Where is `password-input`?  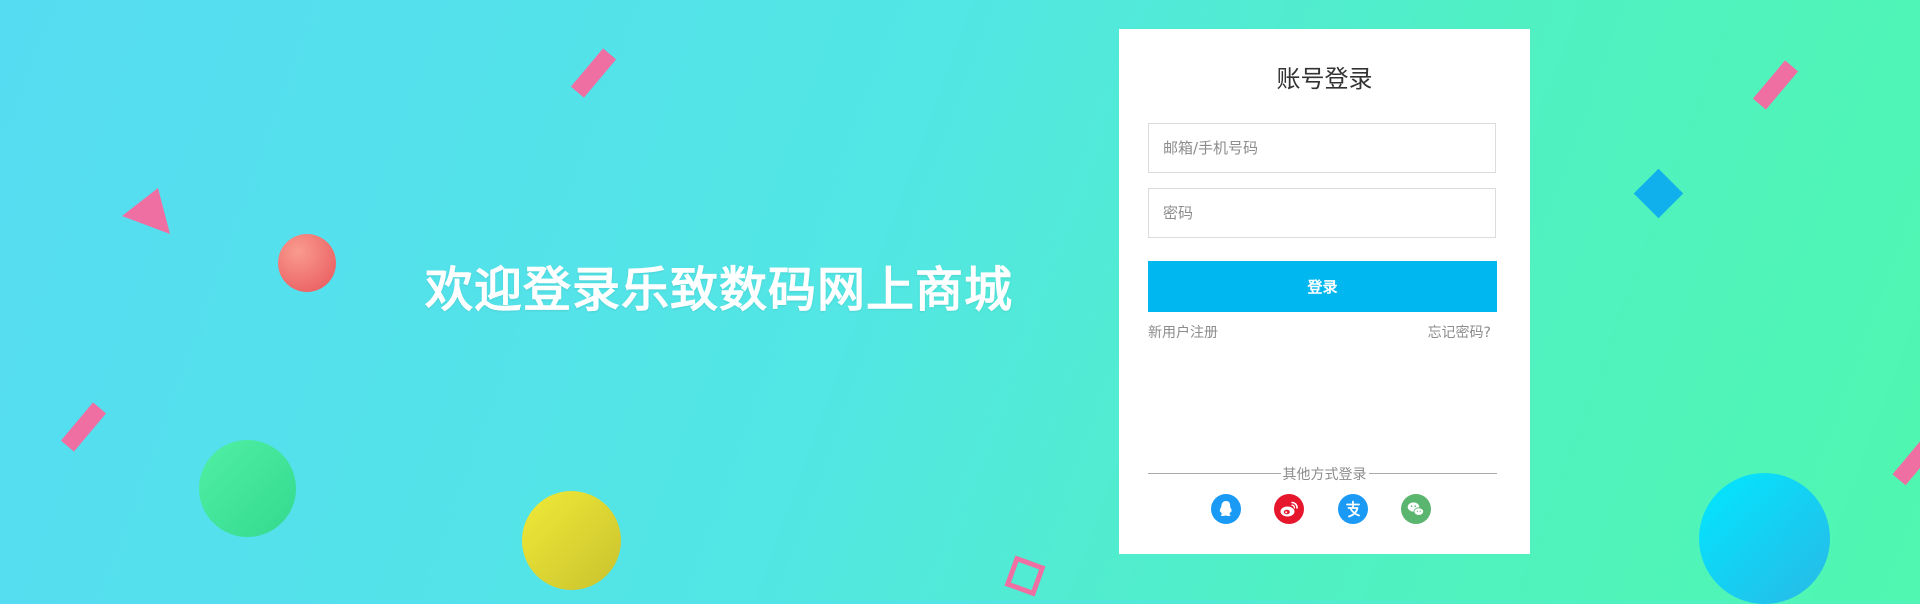 password-input is located at coordinates (1322, 213).